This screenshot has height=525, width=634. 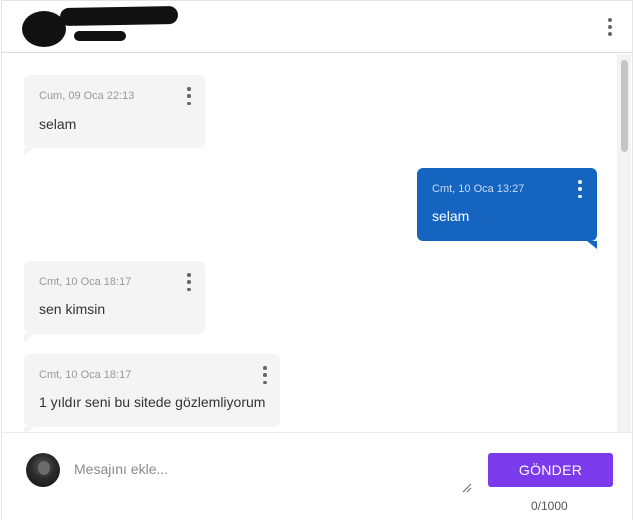 What do you see at coordinates (549, 506) in the screenshot?
I see `character-counter: 0/1000` at bounding box center [549, 506].